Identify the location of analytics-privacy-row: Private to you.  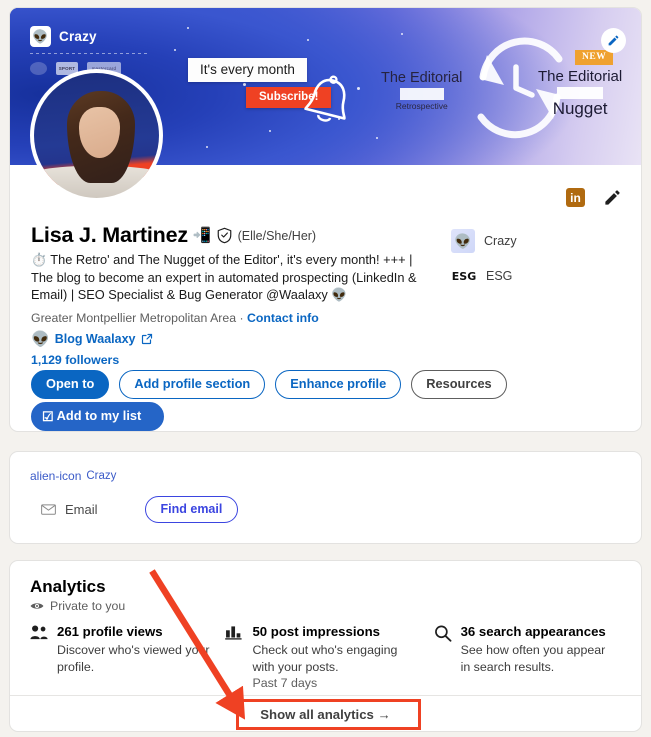
(77, 606).